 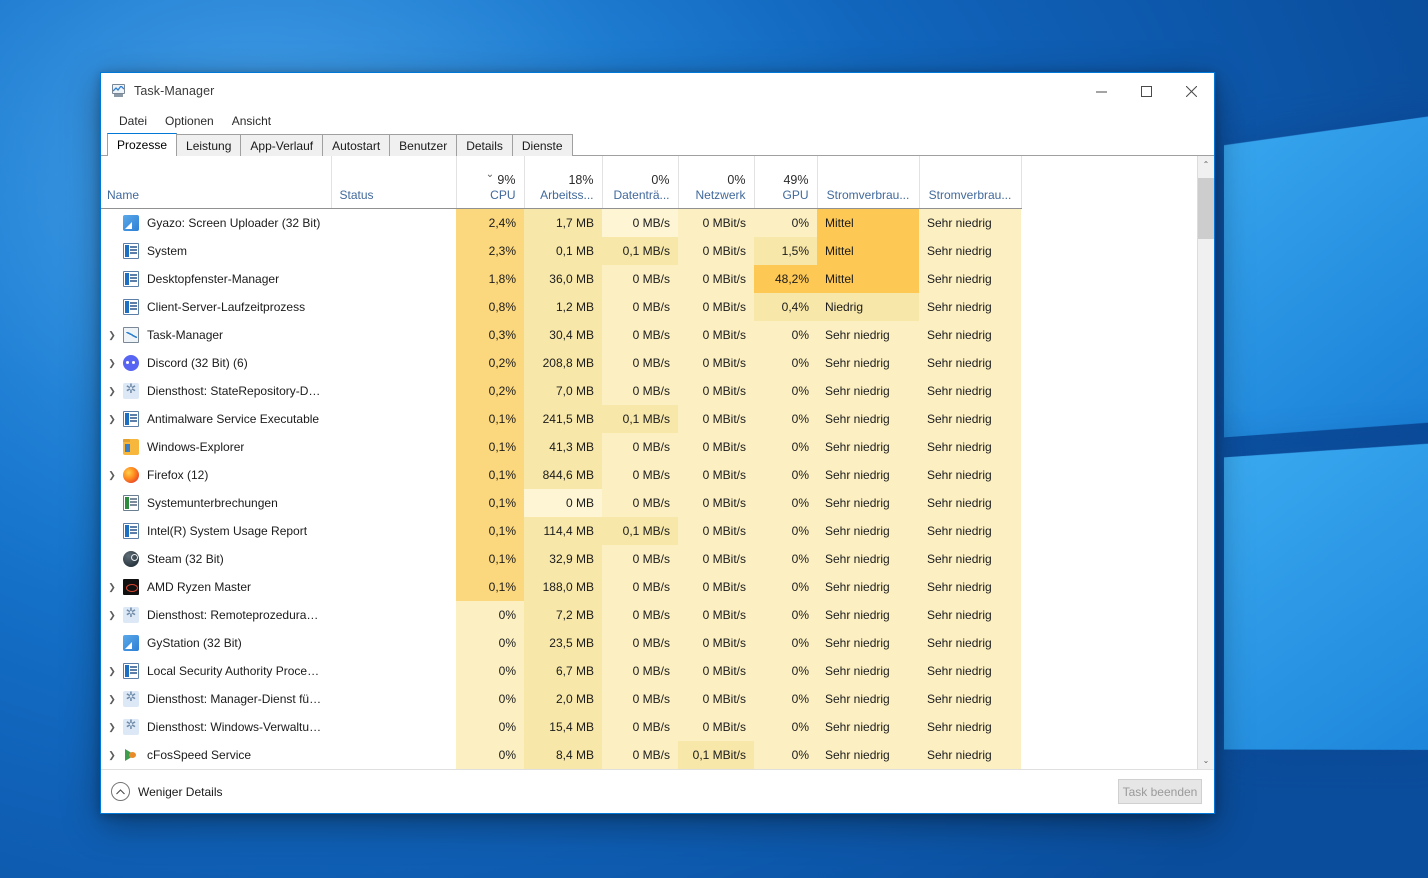 What do you see at coordinates (142, 145) in the screenshot?
I see `tab-prozesse: Prozesse` at bounding box center [142, 145].